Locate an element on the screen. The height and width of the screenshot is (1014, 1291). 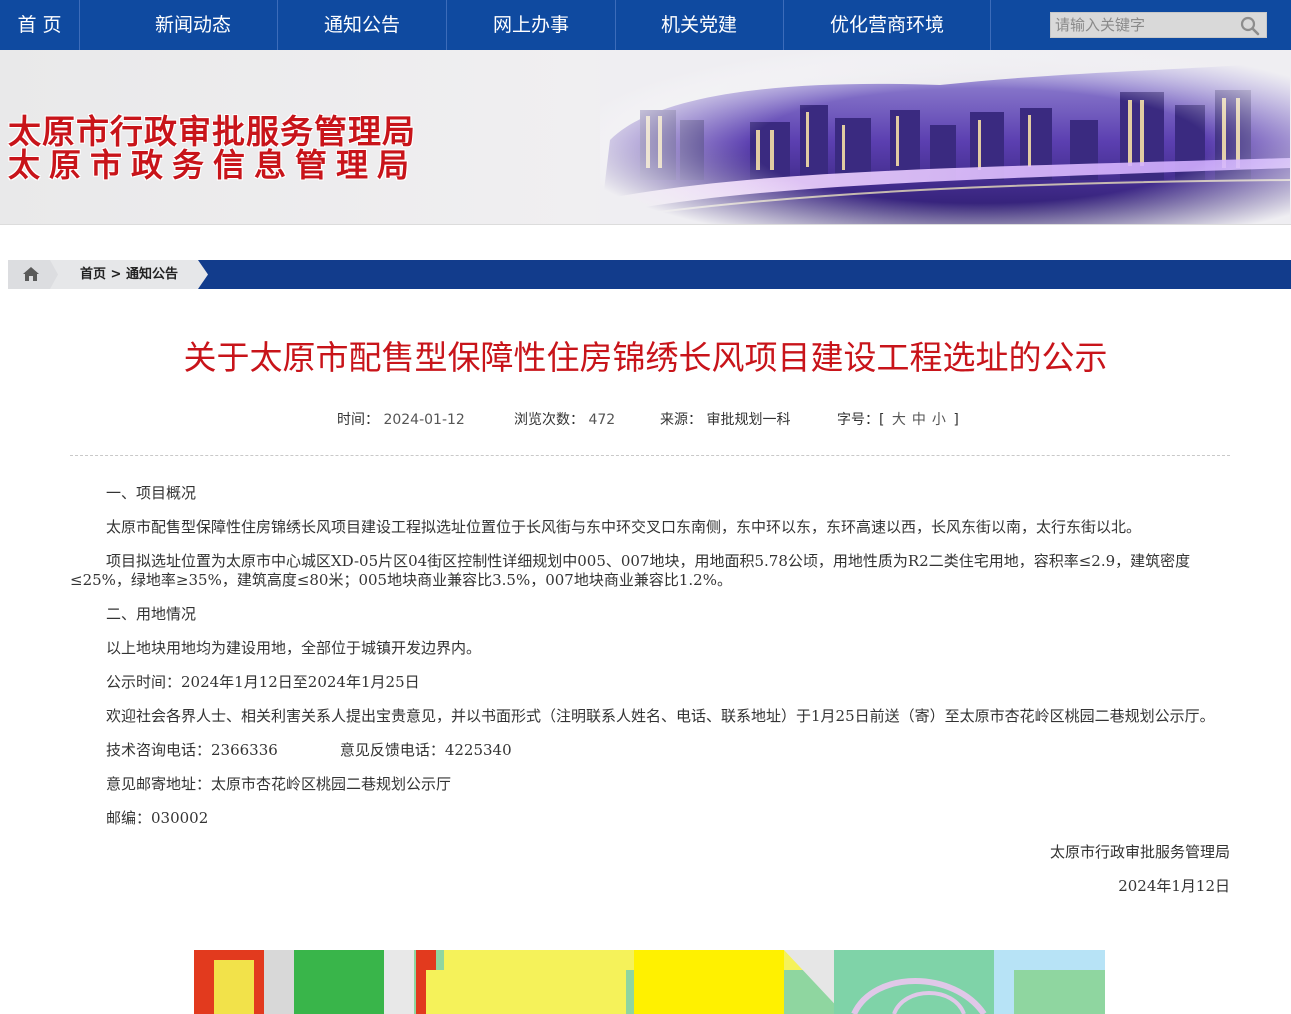
search-icon is located at coordinates (1250, 26).